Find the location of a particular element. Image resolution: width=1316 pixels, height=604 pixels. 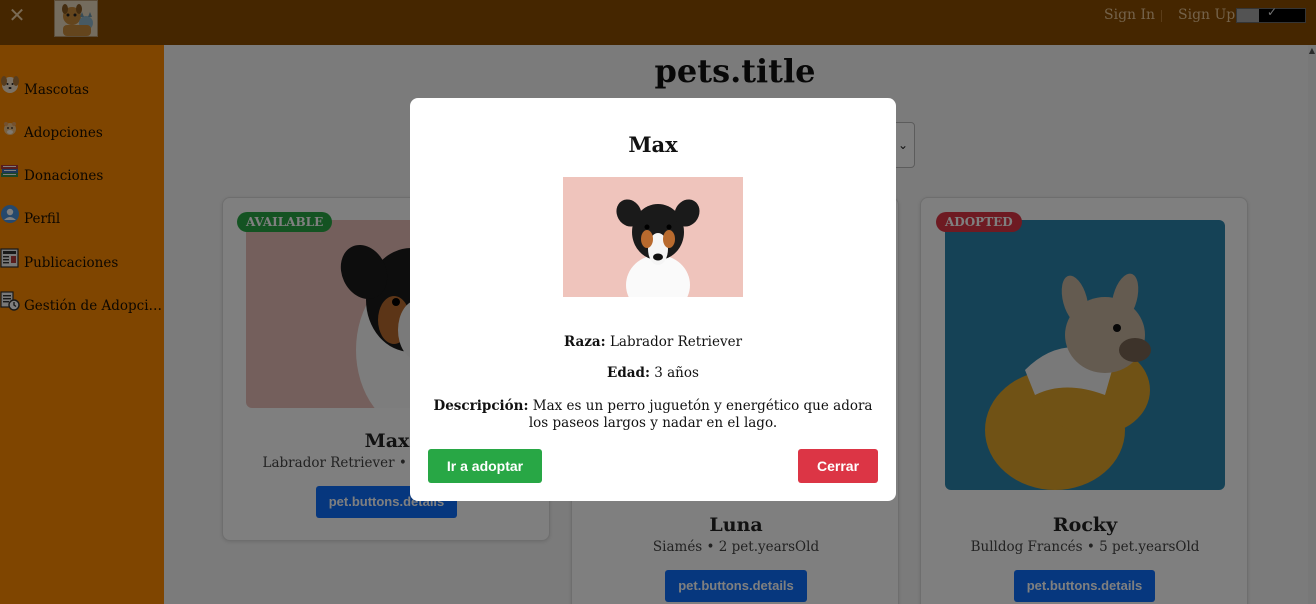

modal-breed-line: Raza: Labrador Retriever is located at coordinates (653, 342).